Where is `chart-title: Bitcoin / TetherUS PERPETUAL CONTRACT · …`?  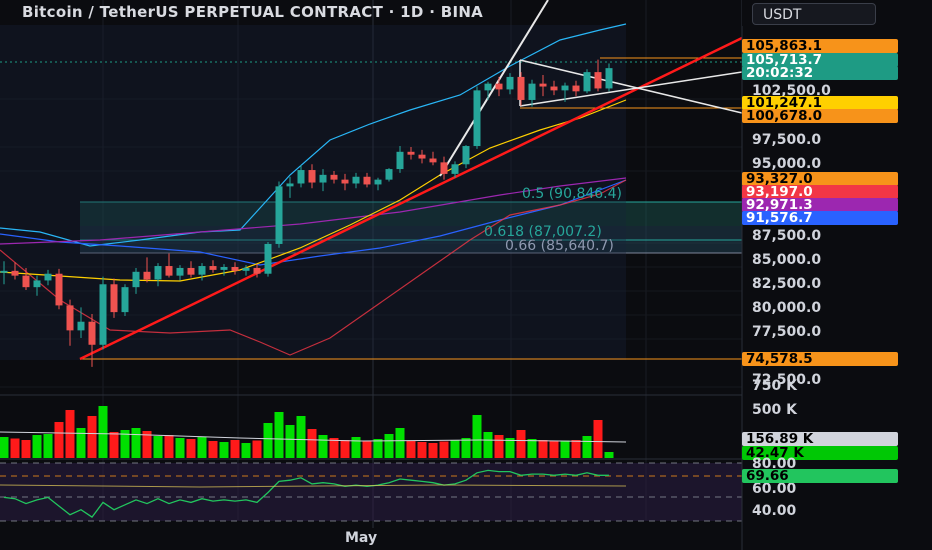
chart-title: Bitcoin / TetherUS PERPETUAL CONTRACT · … is located at coordinates (253, 12).